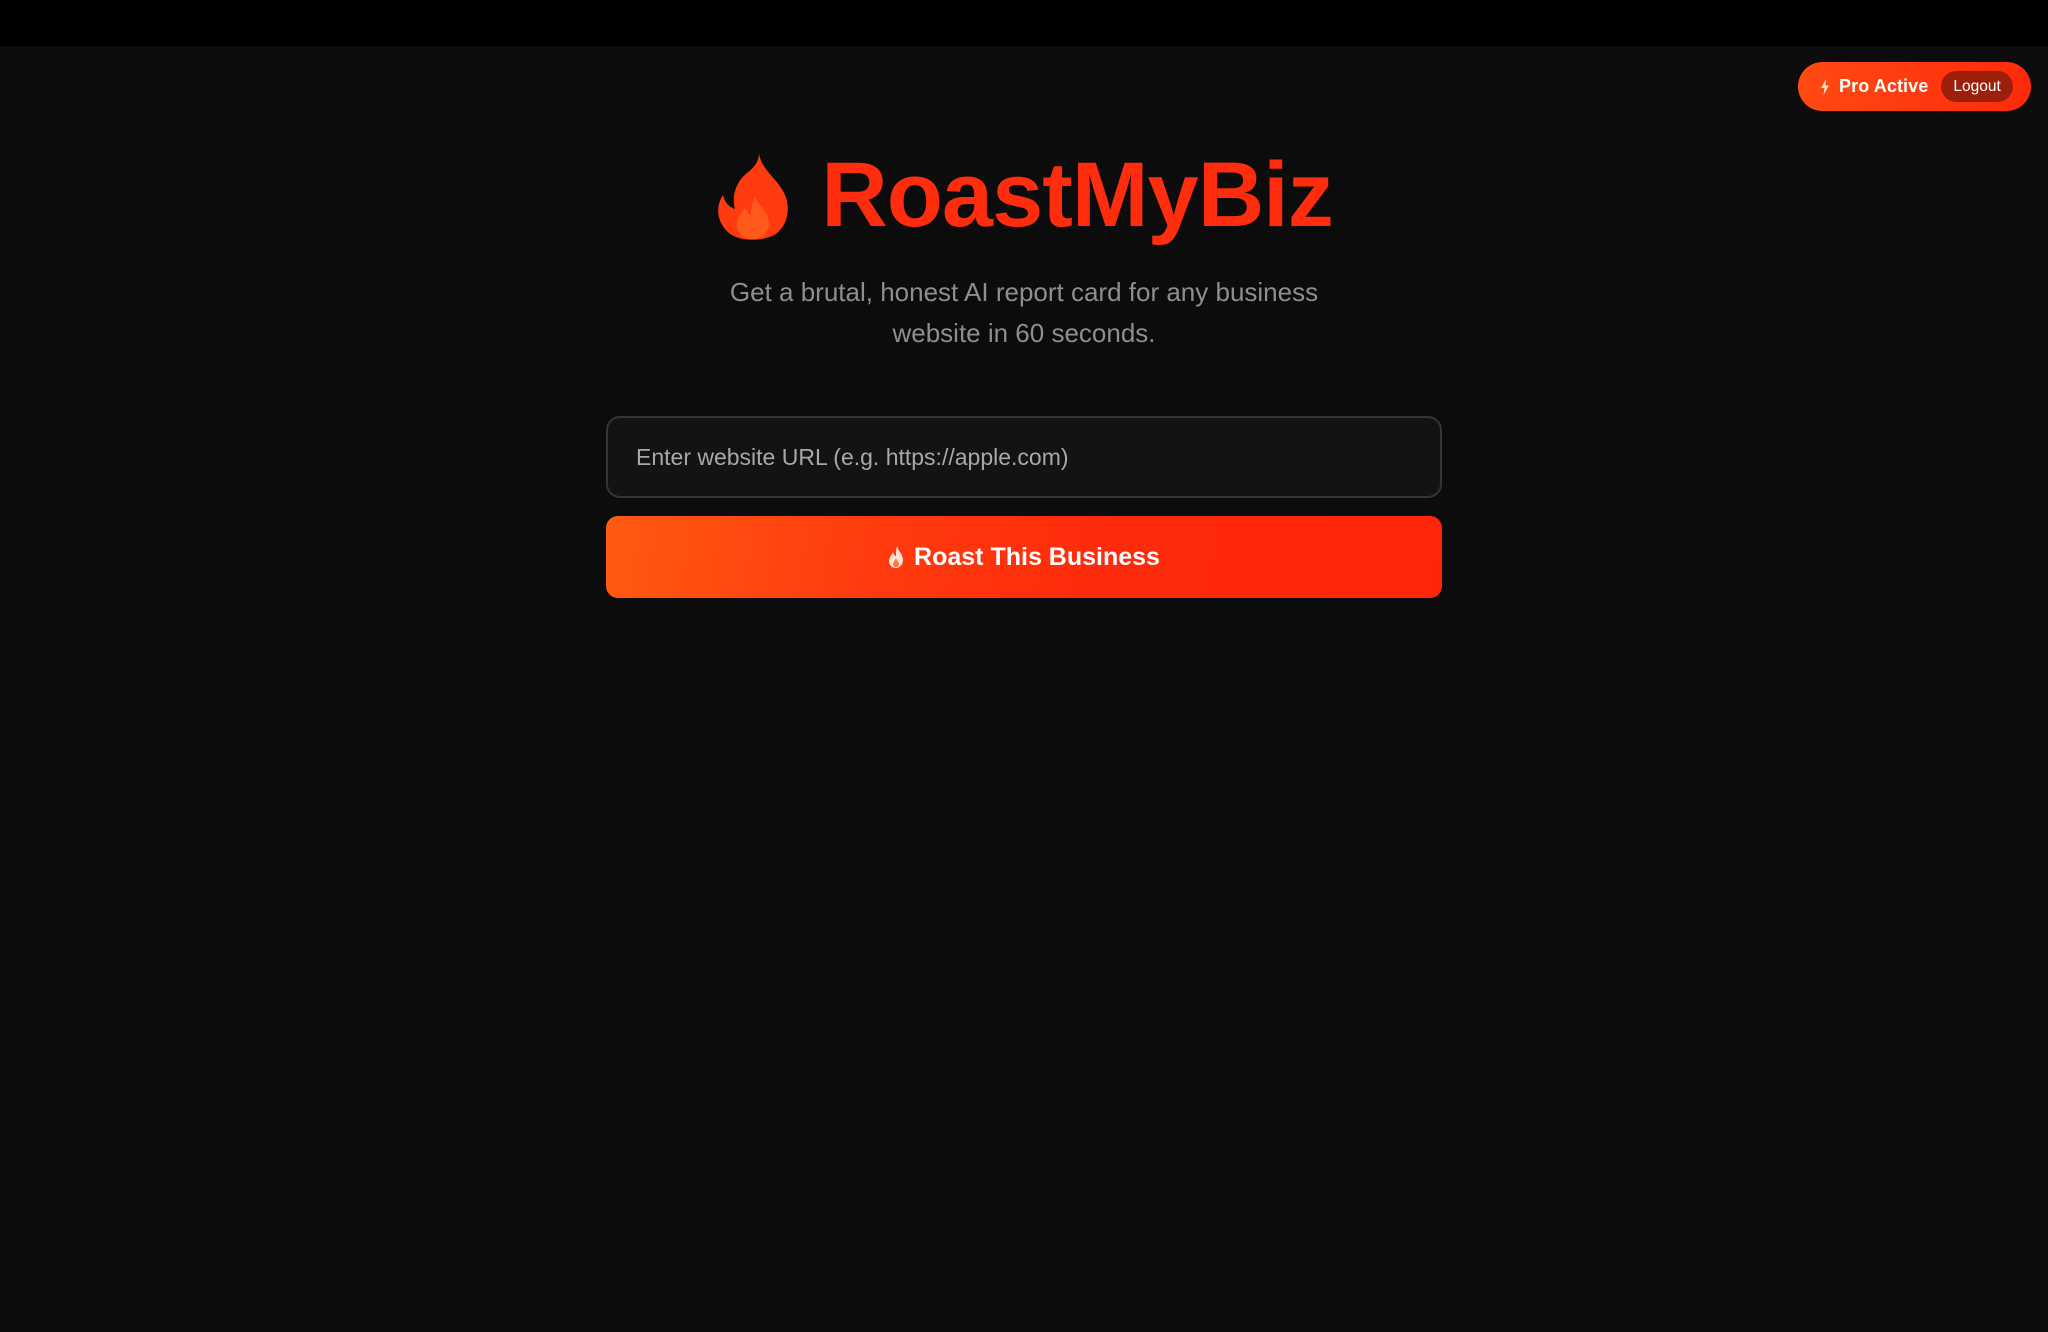 This screenshot has width=2048, height=1332. I want to click on pro-active-label: Pro Active, so click(1884, 86).